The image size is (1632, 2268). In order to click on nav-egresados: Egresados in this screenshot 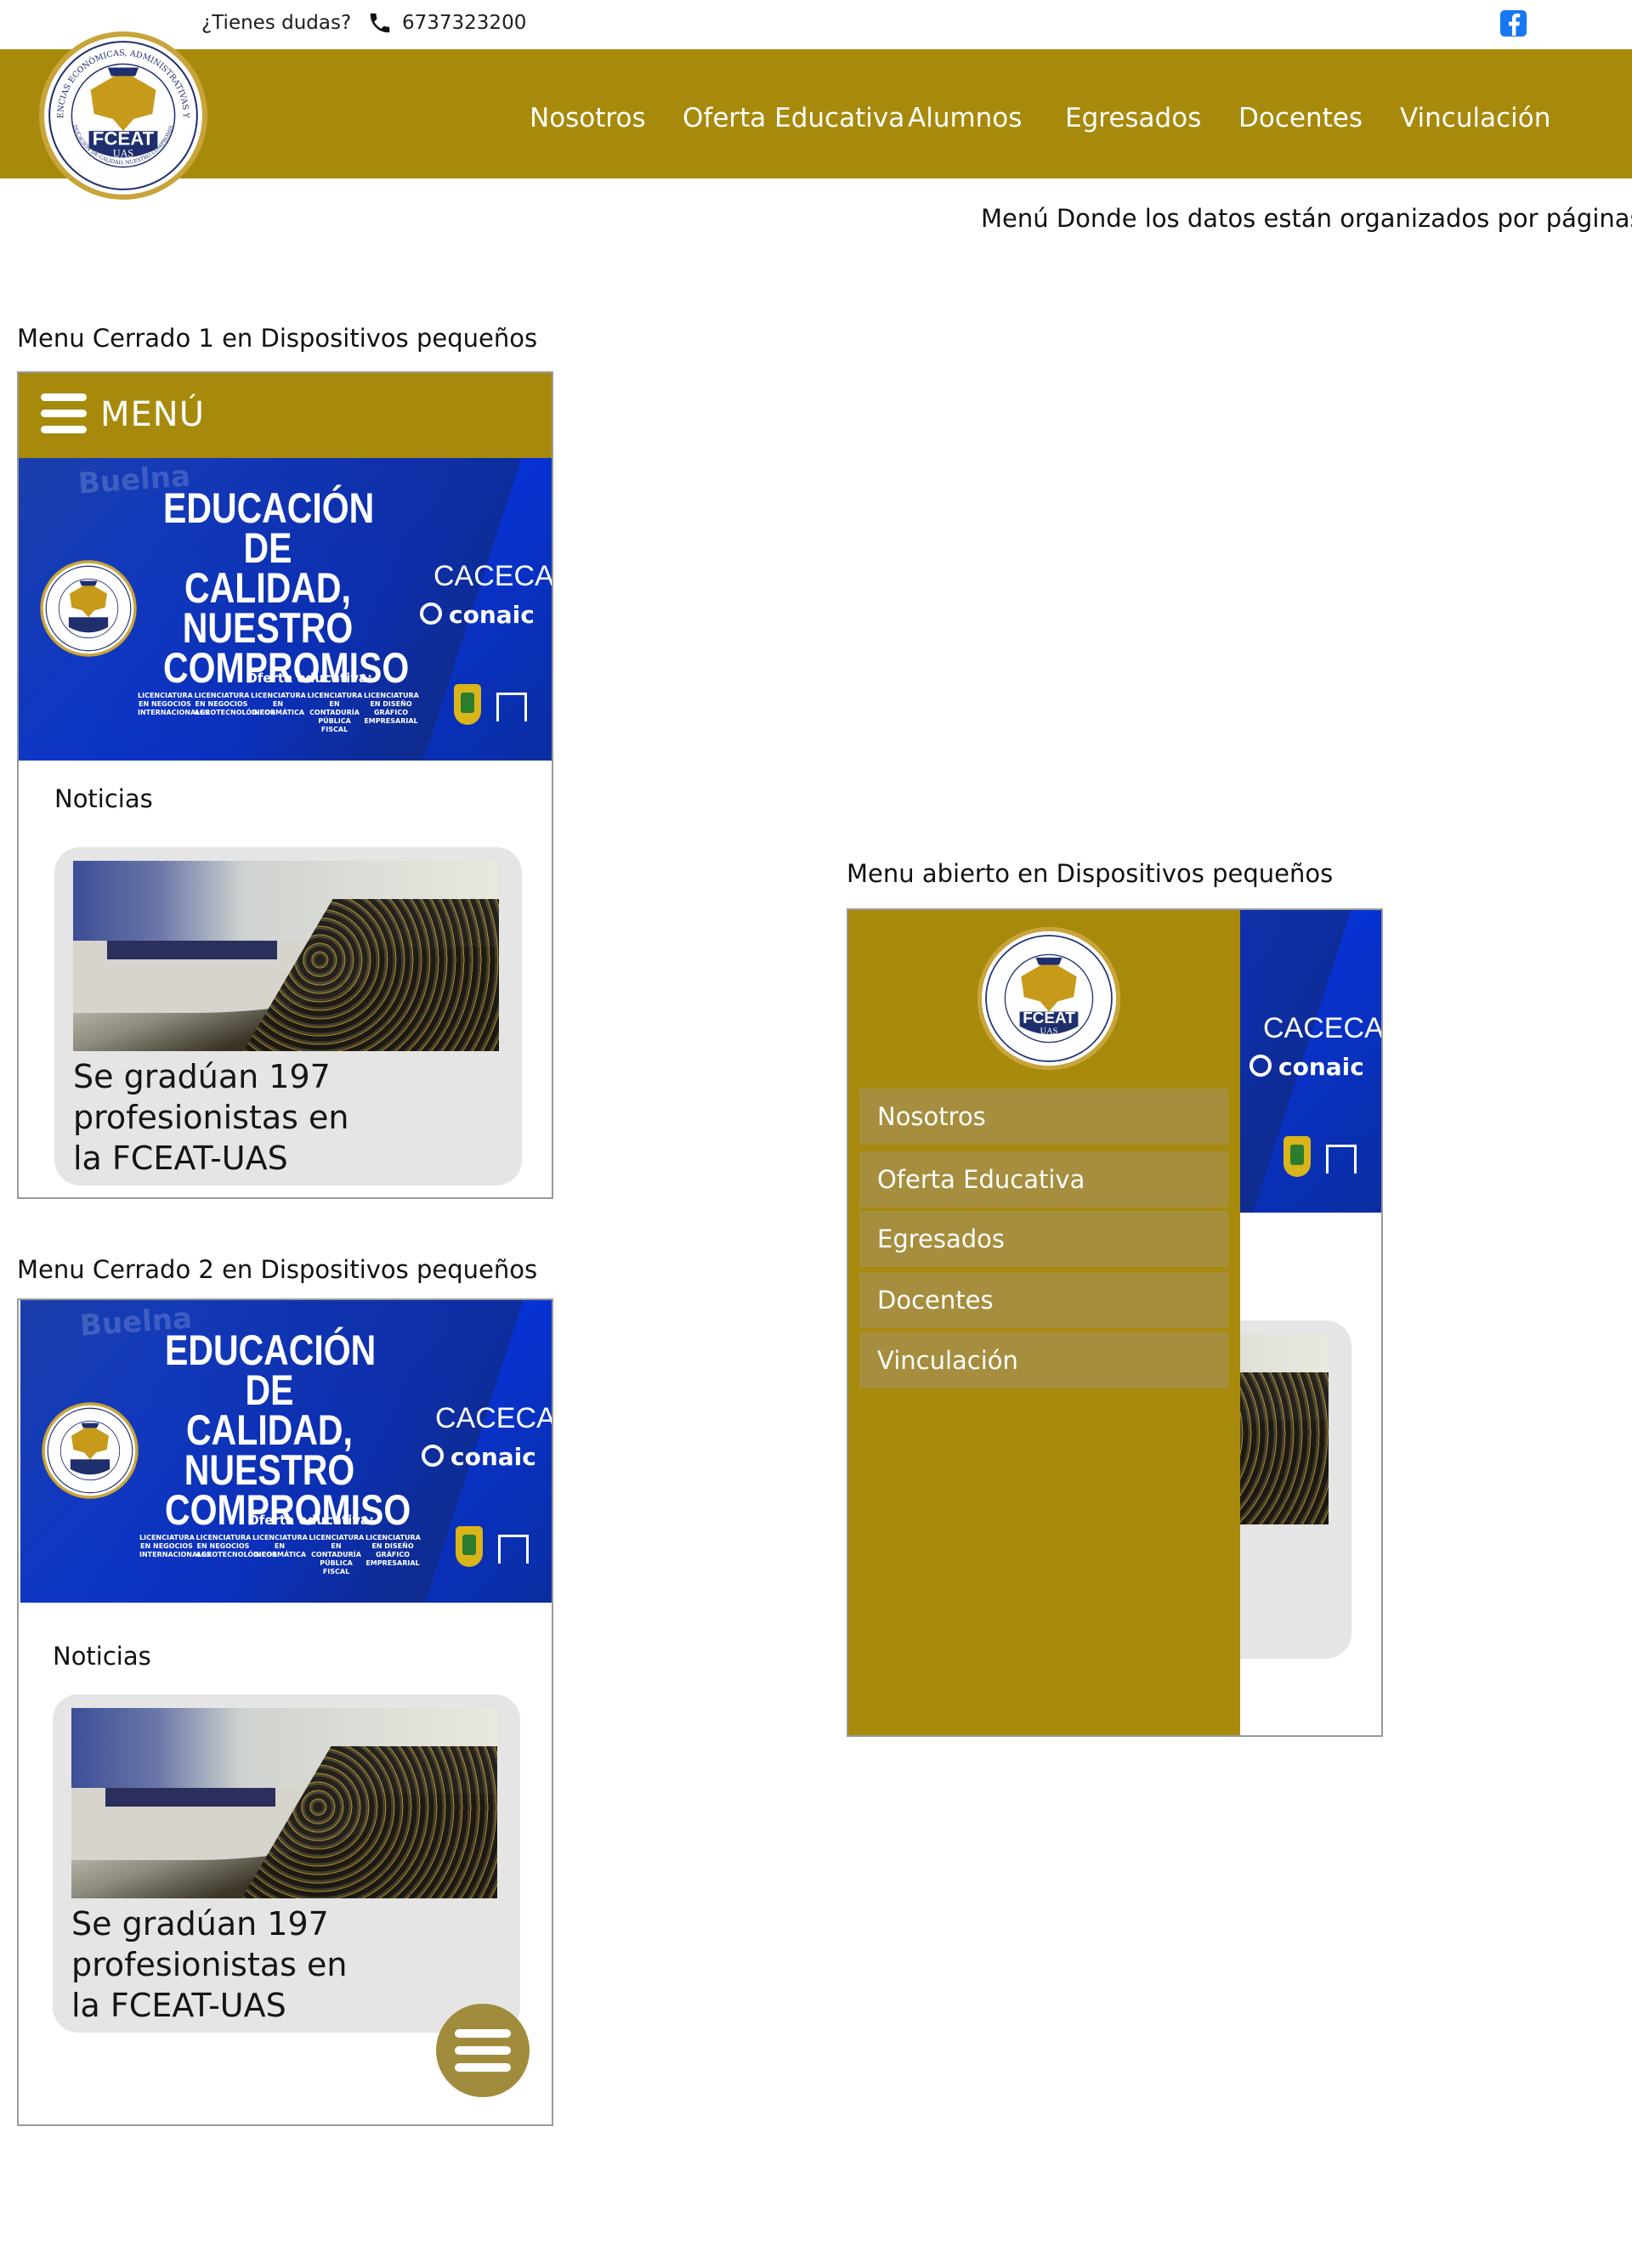, I will do `click(1133, 118)`.